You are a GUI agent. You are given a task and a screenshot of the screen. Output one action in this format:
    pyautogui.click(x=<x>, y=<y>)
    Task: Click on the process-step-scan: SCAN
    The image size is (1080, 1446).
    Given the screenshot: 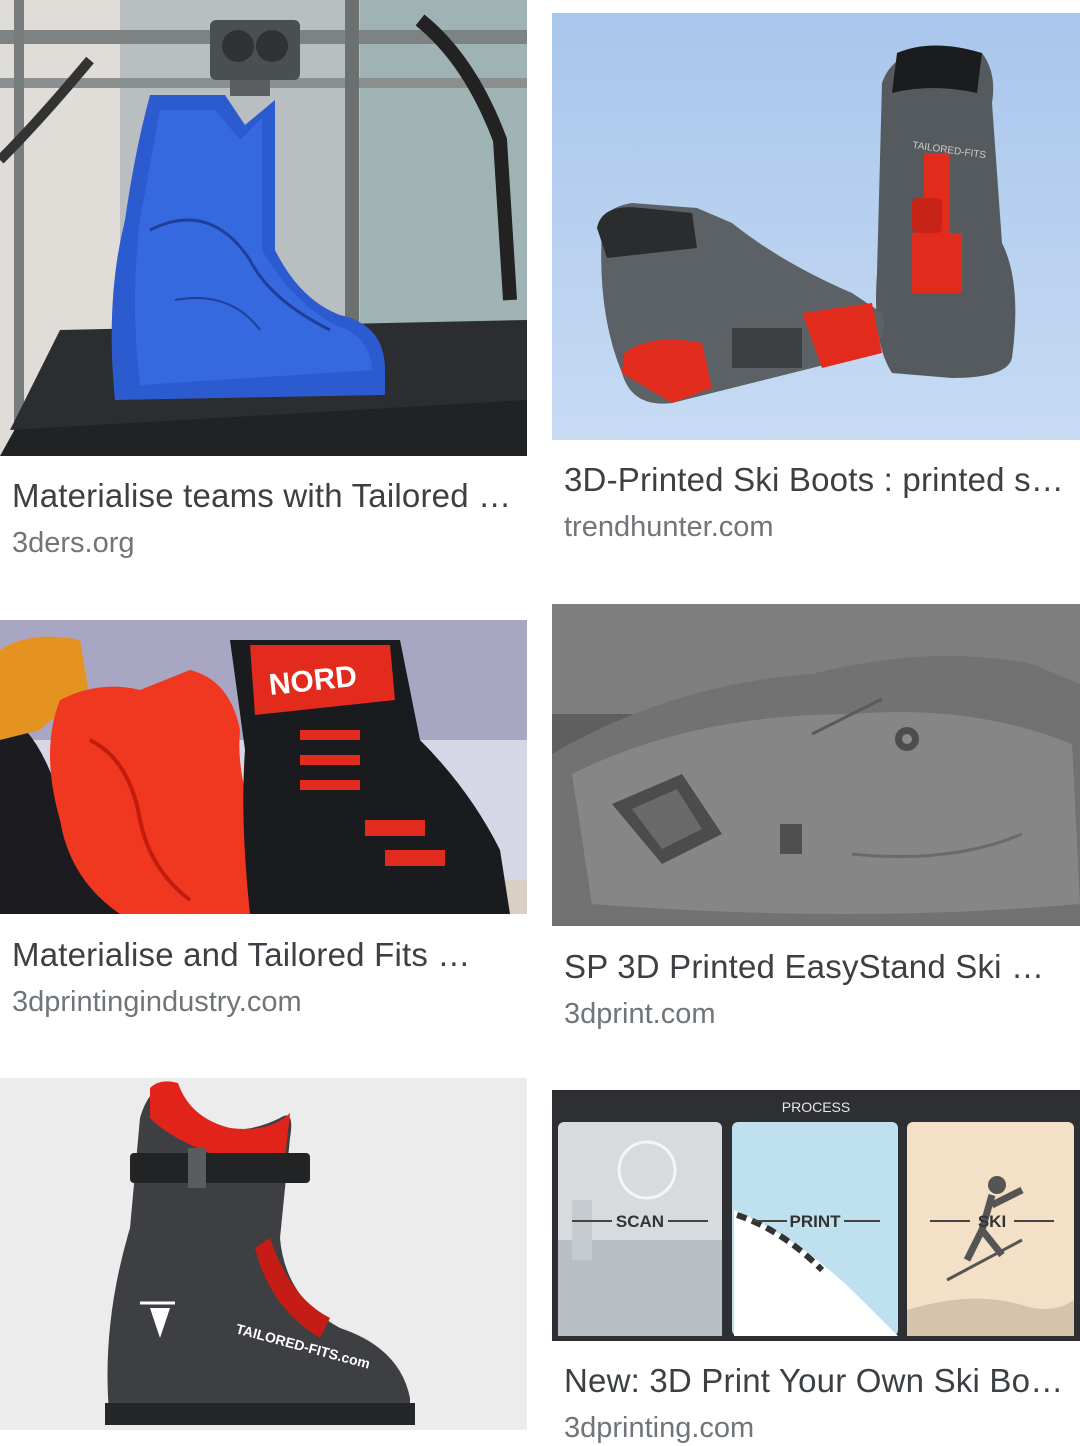 What is the action you would take?
    pyautogui.click(x=640, y=1221)
    